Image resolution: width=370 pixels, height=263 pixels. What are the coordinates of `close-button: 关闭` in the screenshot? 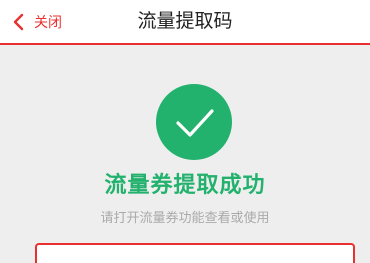 It's located at (36, 21).